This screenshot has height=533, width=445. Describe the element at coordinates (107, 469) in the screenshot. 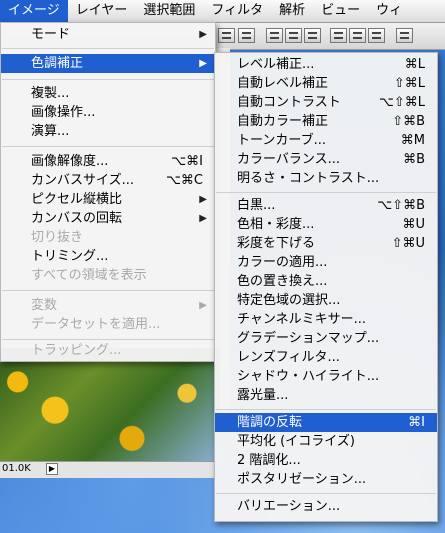

I see `document-status-bar: 01.0K ▶` at that location.